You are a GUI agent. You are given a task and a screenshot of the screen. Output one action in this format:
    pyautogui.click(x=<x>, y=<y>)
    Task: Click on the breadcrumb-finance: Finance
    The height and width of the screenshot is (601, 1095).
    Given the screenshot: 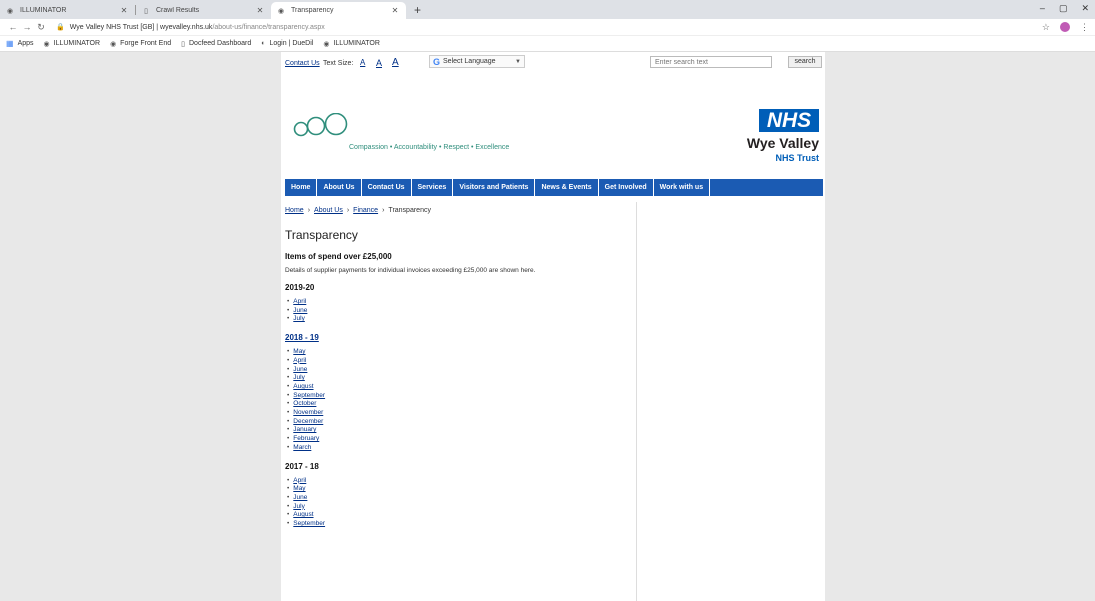 What is the action you would take?
    pyautogui.click(x=365, y=210)
    